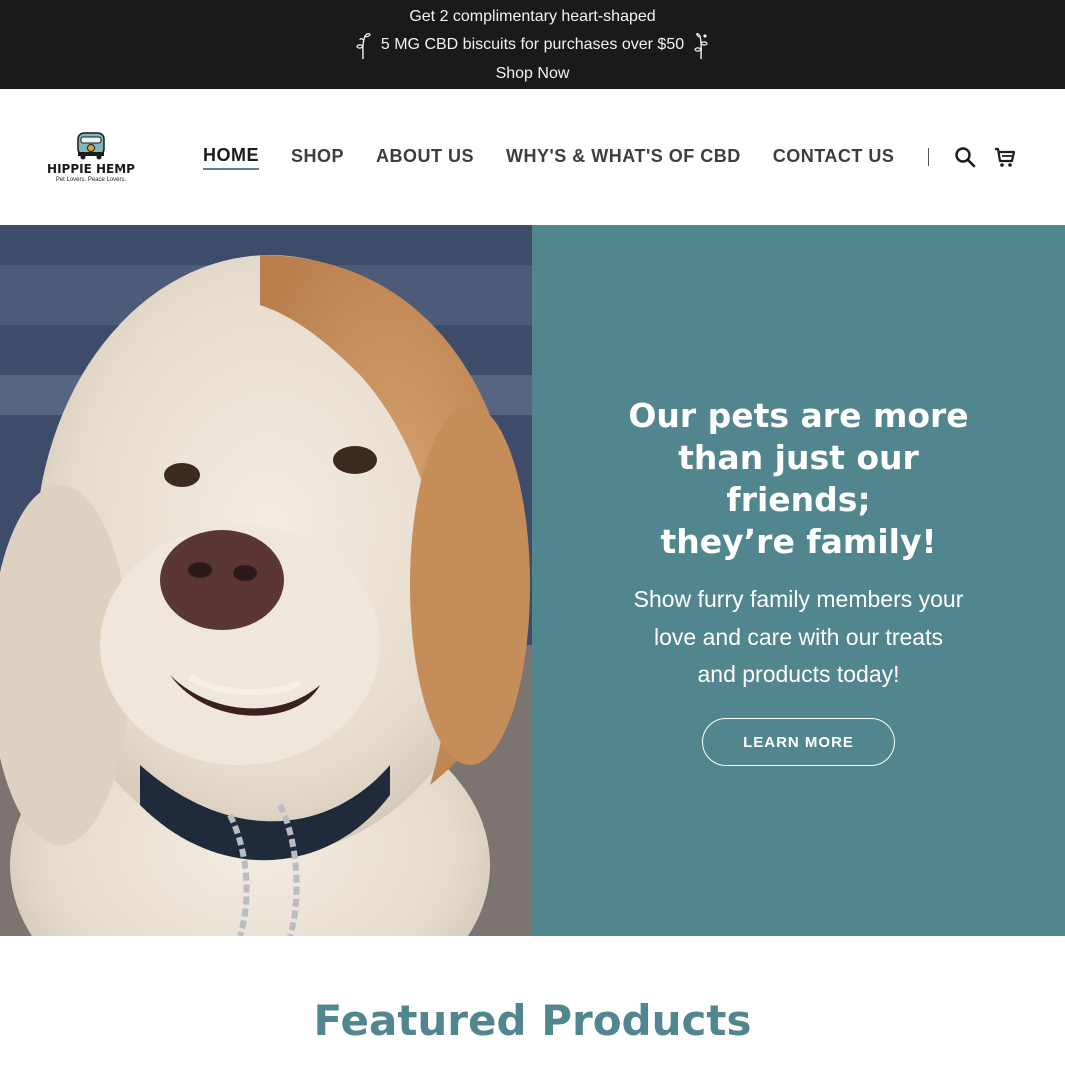  Describe the element at coordinates (834, 157) in the screenshot. I see `nav-contact-us: CONTACT US` at that location.